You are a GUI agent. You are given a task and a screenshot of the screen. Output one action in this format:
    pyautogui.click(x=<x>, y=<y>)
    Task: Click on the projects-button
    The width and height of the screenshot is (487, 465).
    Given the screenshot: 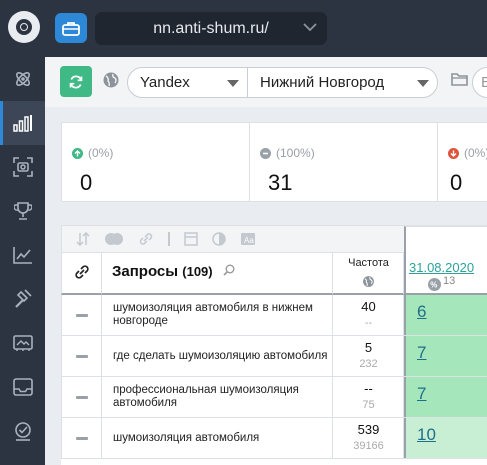 What is the action you would take?
    pyautogui.click(x=71, y=28)
    